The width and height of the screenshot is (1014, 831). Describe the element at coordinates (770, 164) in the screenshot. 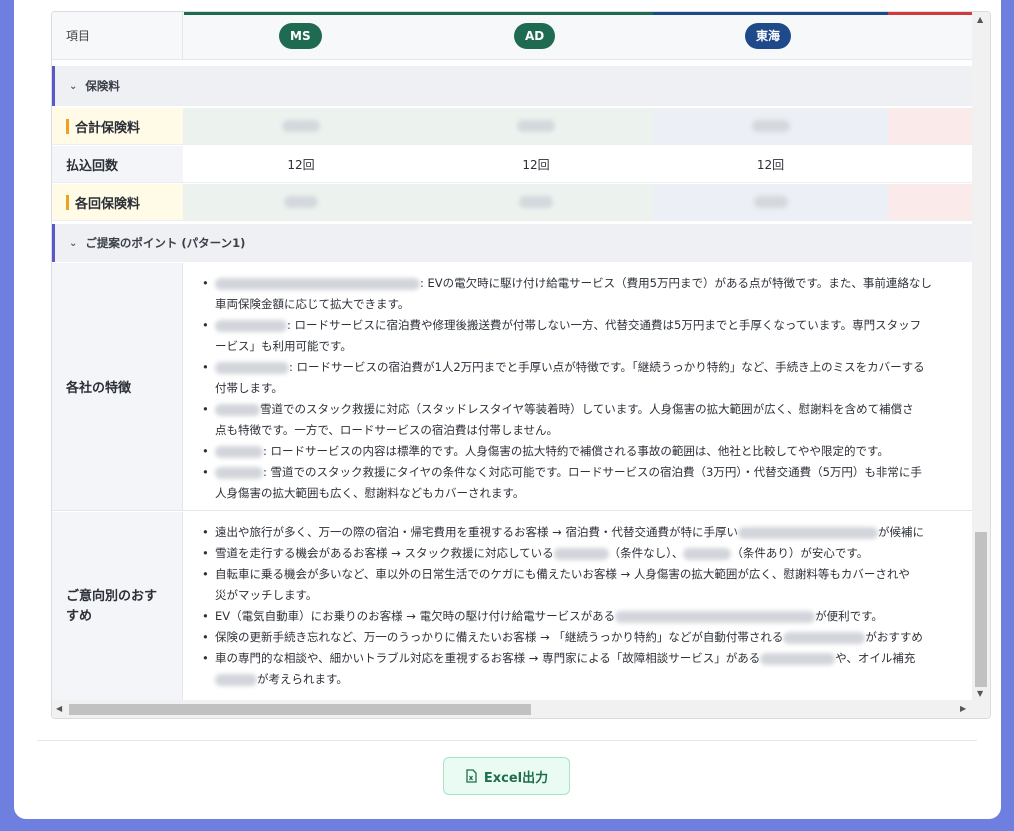

I see `payment-count-tokai: 12回` at that location.